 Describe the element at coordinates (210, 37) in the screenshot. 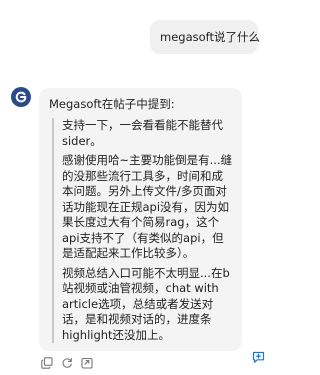

I see `user-message-text: megasoft说了什么` at that location.